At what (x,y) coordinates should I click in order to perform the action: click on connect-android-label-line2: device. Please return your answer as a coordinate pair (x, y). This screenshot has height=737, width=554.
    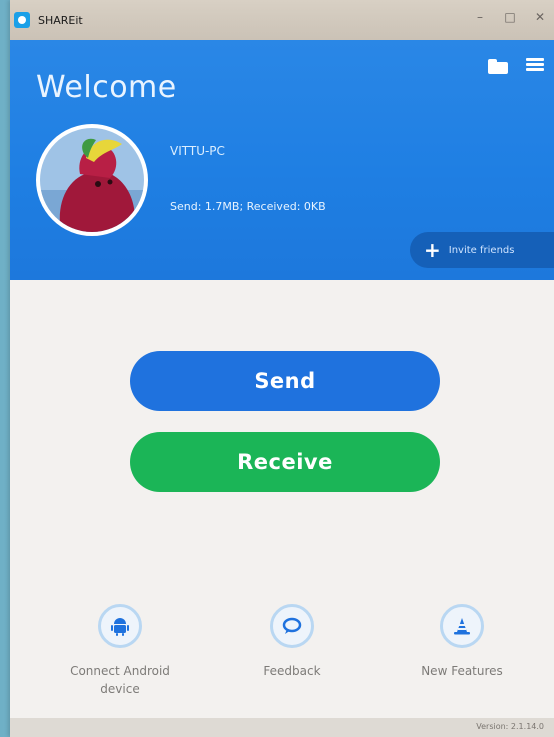
    Looking at the image, I should click on (120, 689).